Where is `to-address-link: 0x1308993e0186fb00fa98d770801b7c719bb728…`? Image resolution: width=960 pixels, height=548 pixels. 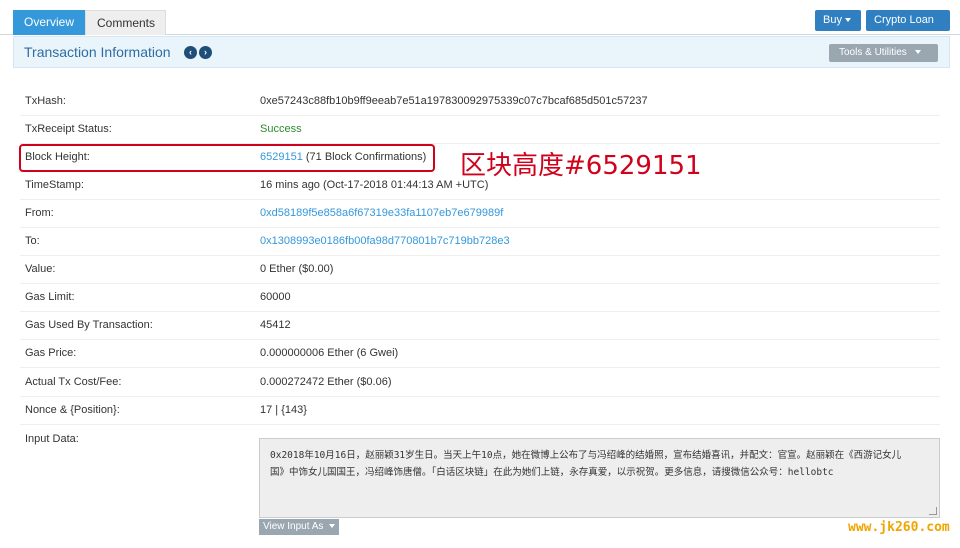 to-address-link: 0x1308993e0186fb00fa98d770801b7c719bb728… is located at coordinates (385, 241).